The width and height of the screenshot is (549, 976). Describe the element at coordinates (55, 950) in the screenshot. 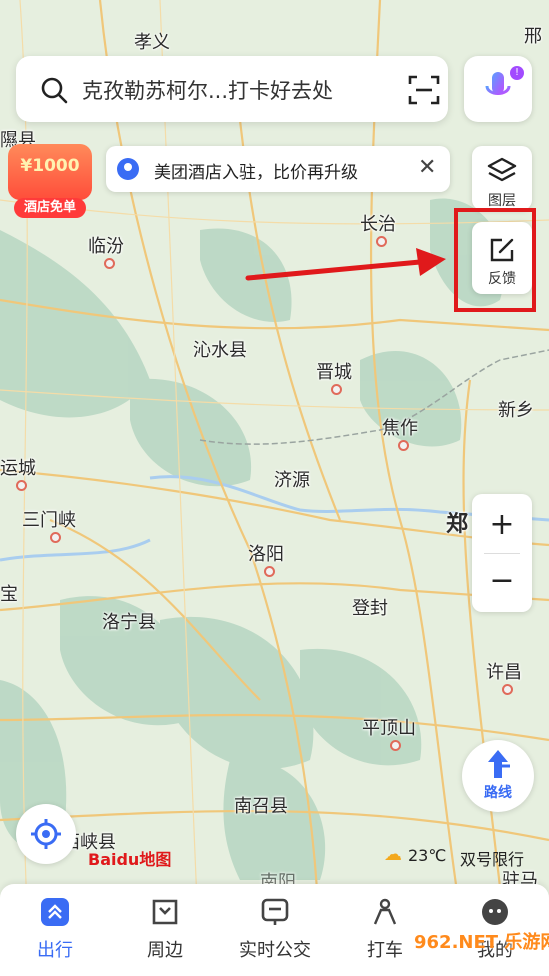

I see `nav-label: 出行` at that location.